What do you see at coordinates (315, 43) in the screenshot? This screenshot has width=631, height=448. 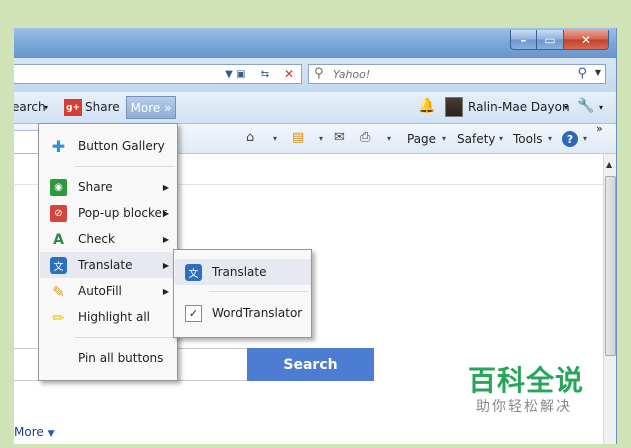 I see `title-bar: – ▭ ✕` at bounding box center [315, 43].